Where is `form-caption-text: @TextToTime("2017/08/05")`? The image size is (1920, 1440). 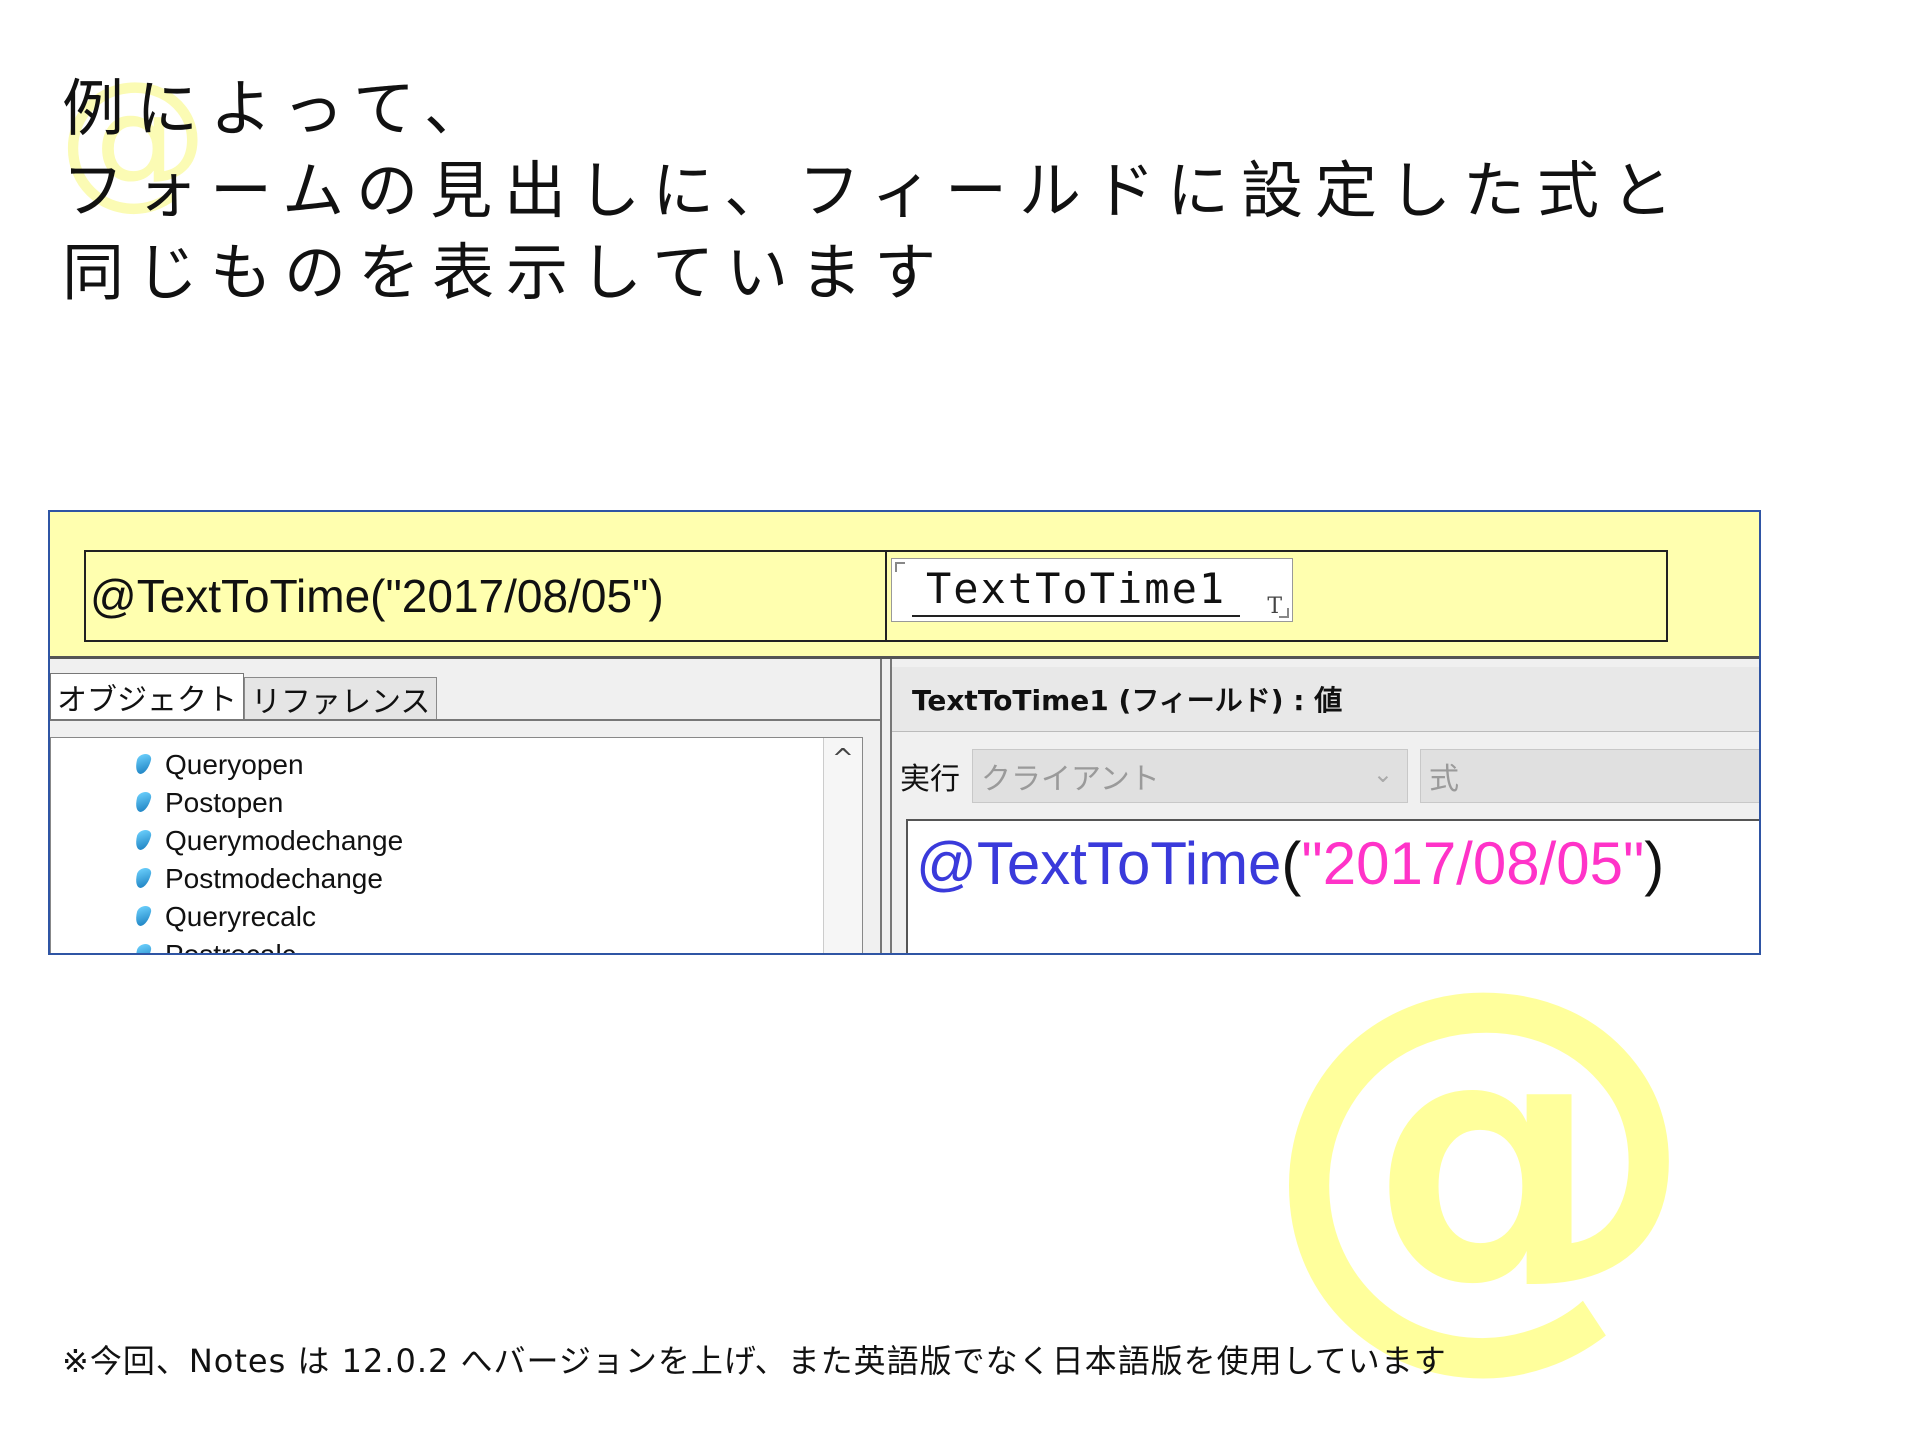 form-caption-text: @TextToTime("2017/08/05") is located at coordinates (377, 596).